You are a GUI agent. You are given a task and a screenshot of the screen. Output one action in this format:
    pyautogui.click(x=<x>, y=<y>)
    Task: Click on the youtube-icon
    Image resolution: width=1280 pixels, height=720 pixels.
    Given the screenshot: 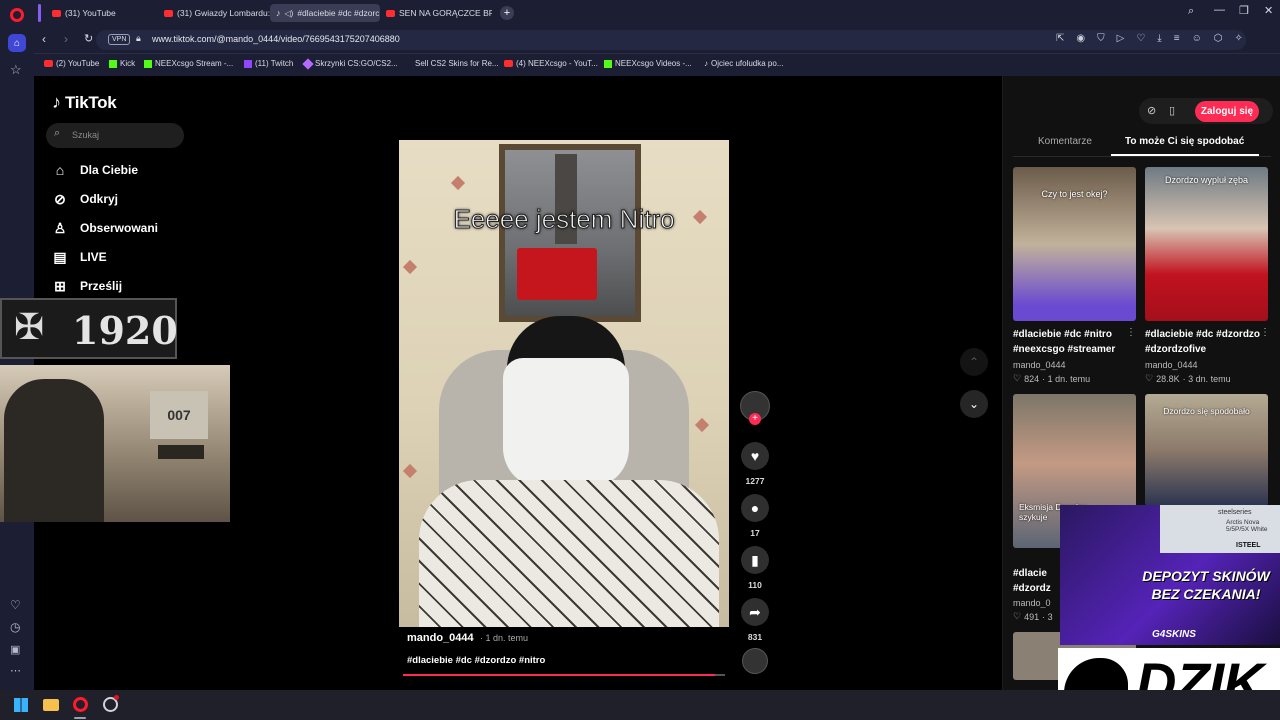 What is the action you would take?
    pyautogui.click(x=56, y=13)
    